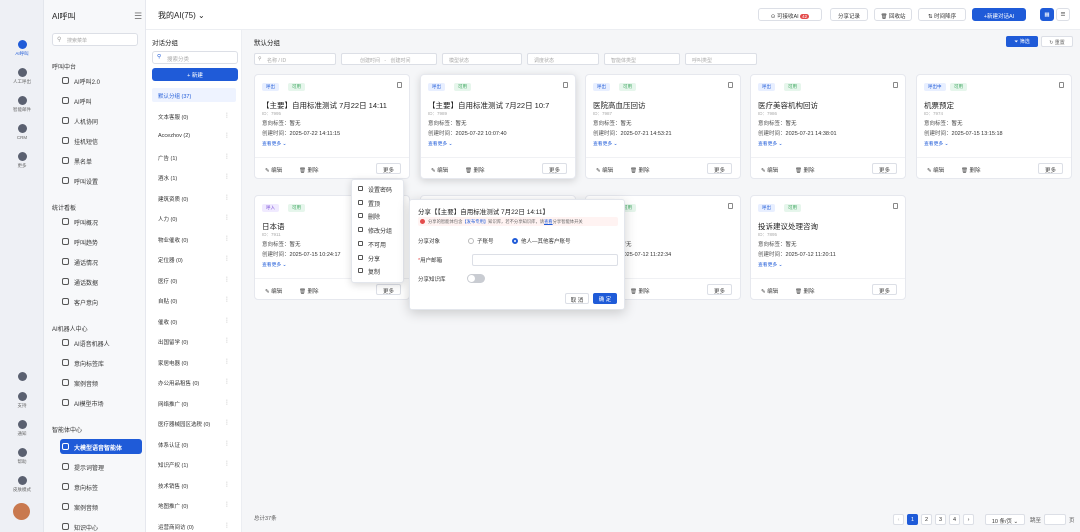  I want to click on menu-item: 人机协同, so click(101, 120).